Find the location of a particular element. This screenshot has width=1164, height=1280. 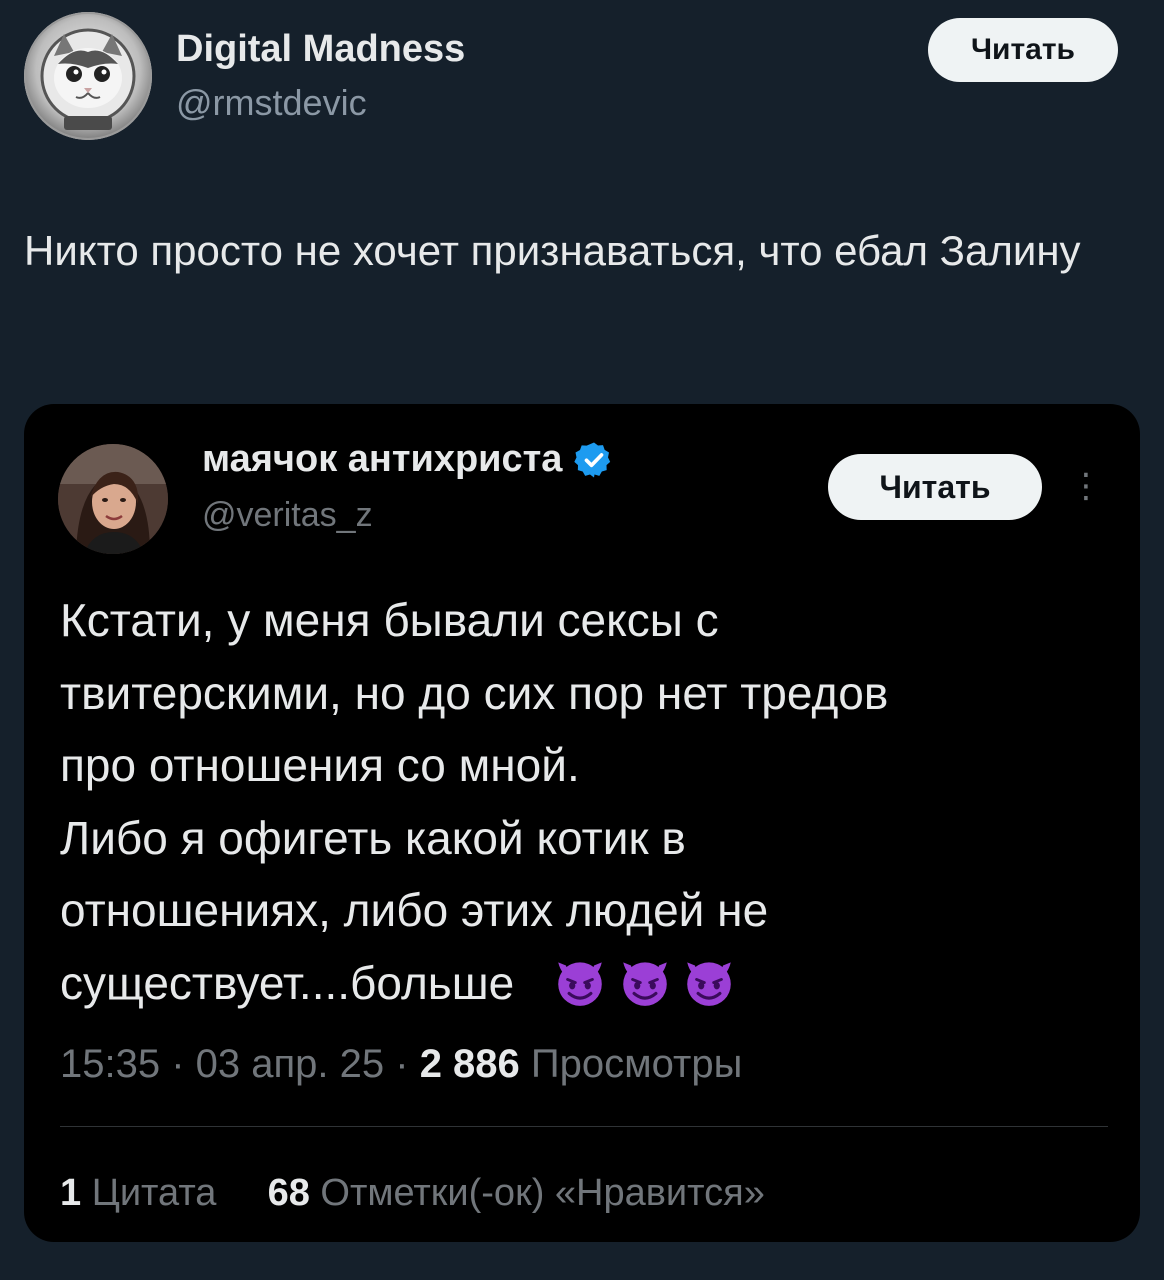

quoted-author-name-text: маячок антихриста is located at coordinates (382, 459).